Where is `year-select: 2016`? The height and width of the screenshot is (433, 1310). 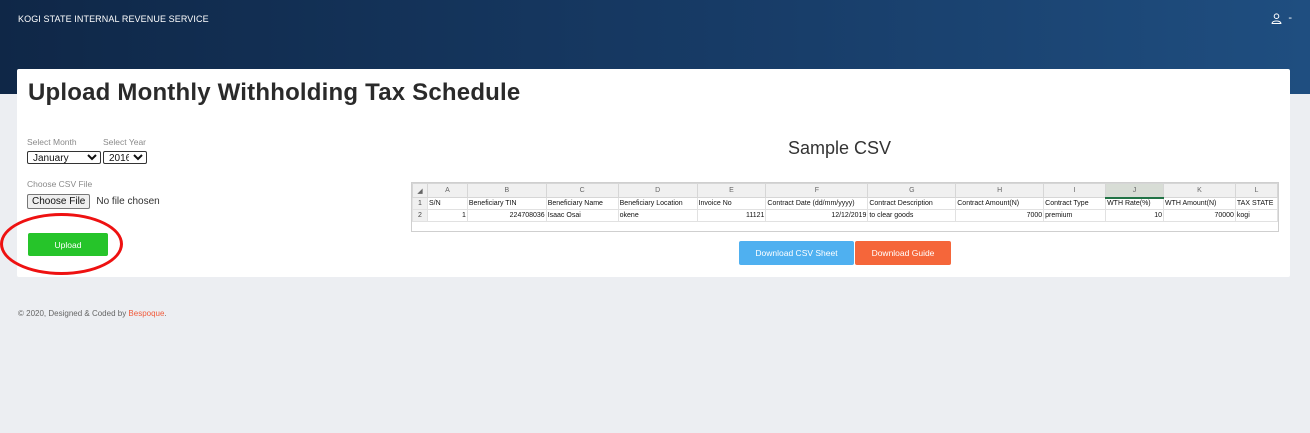
year-select: 2016 is located at coordinates (125, 157).